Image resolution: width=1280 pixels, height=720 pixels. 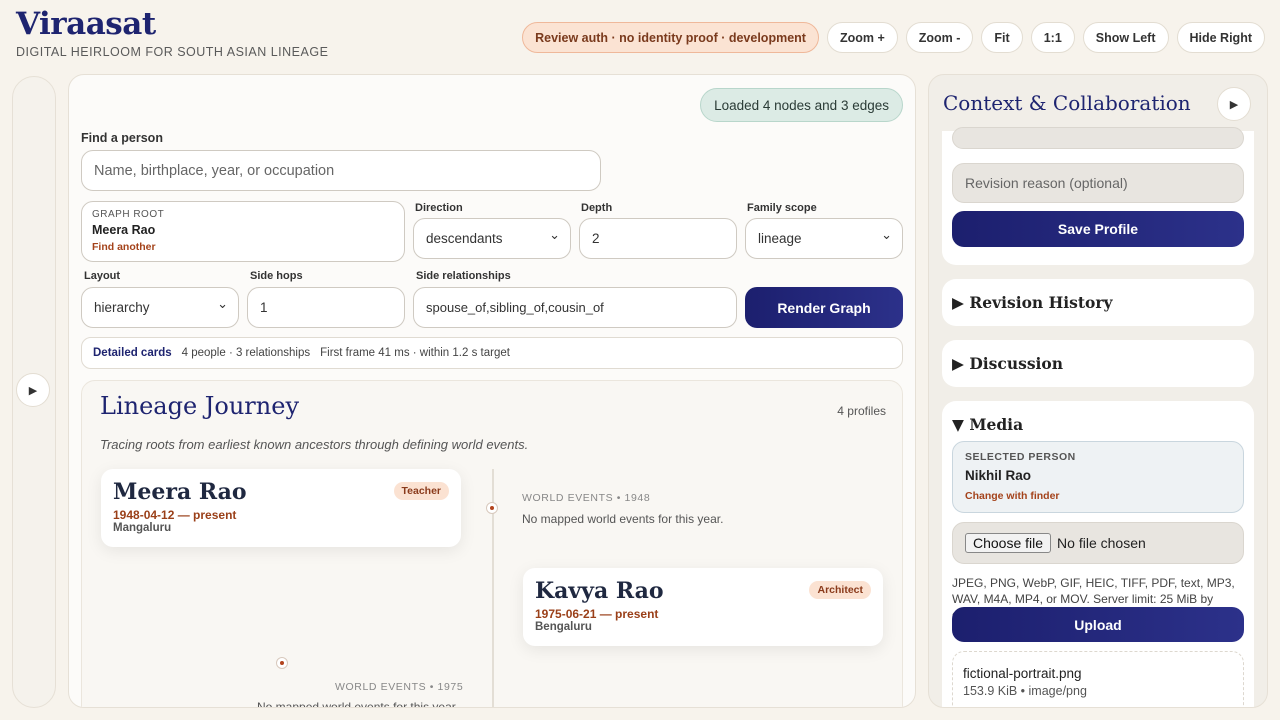 What do you see at coordinates (415, 353) in the screenshot?
I see `summary-timing: First frame 41 ms · within 1.2 s target` at bounding box center [415, 353].